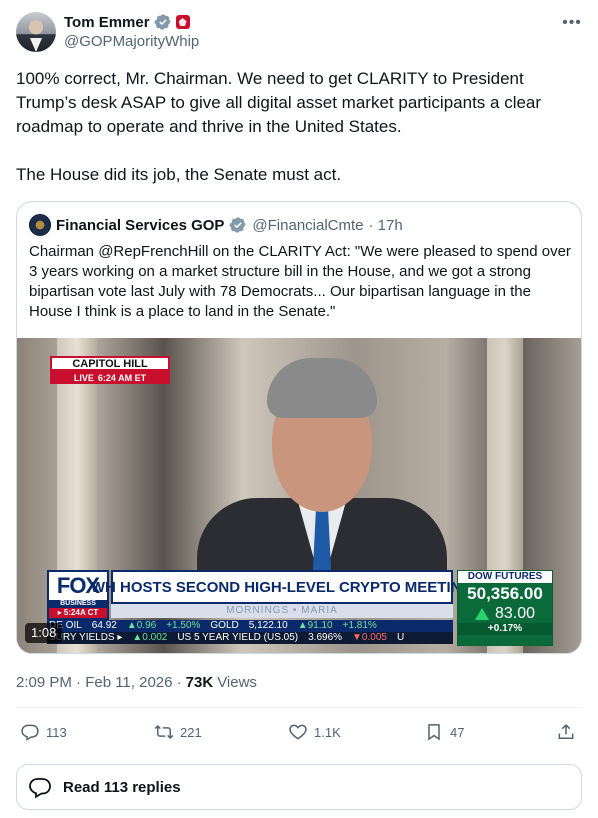  I want to click on like-count: 1.1K, so click(327, 732).